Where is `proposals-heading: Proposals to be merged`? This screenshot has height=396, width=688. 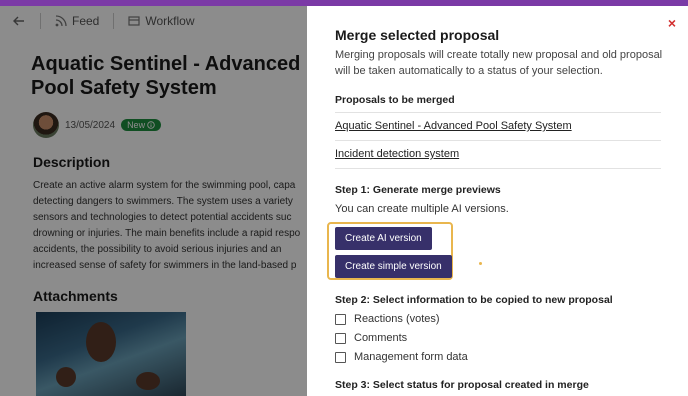
proposals-heading: Proposals to be merged is located at coordinates (395, 100).